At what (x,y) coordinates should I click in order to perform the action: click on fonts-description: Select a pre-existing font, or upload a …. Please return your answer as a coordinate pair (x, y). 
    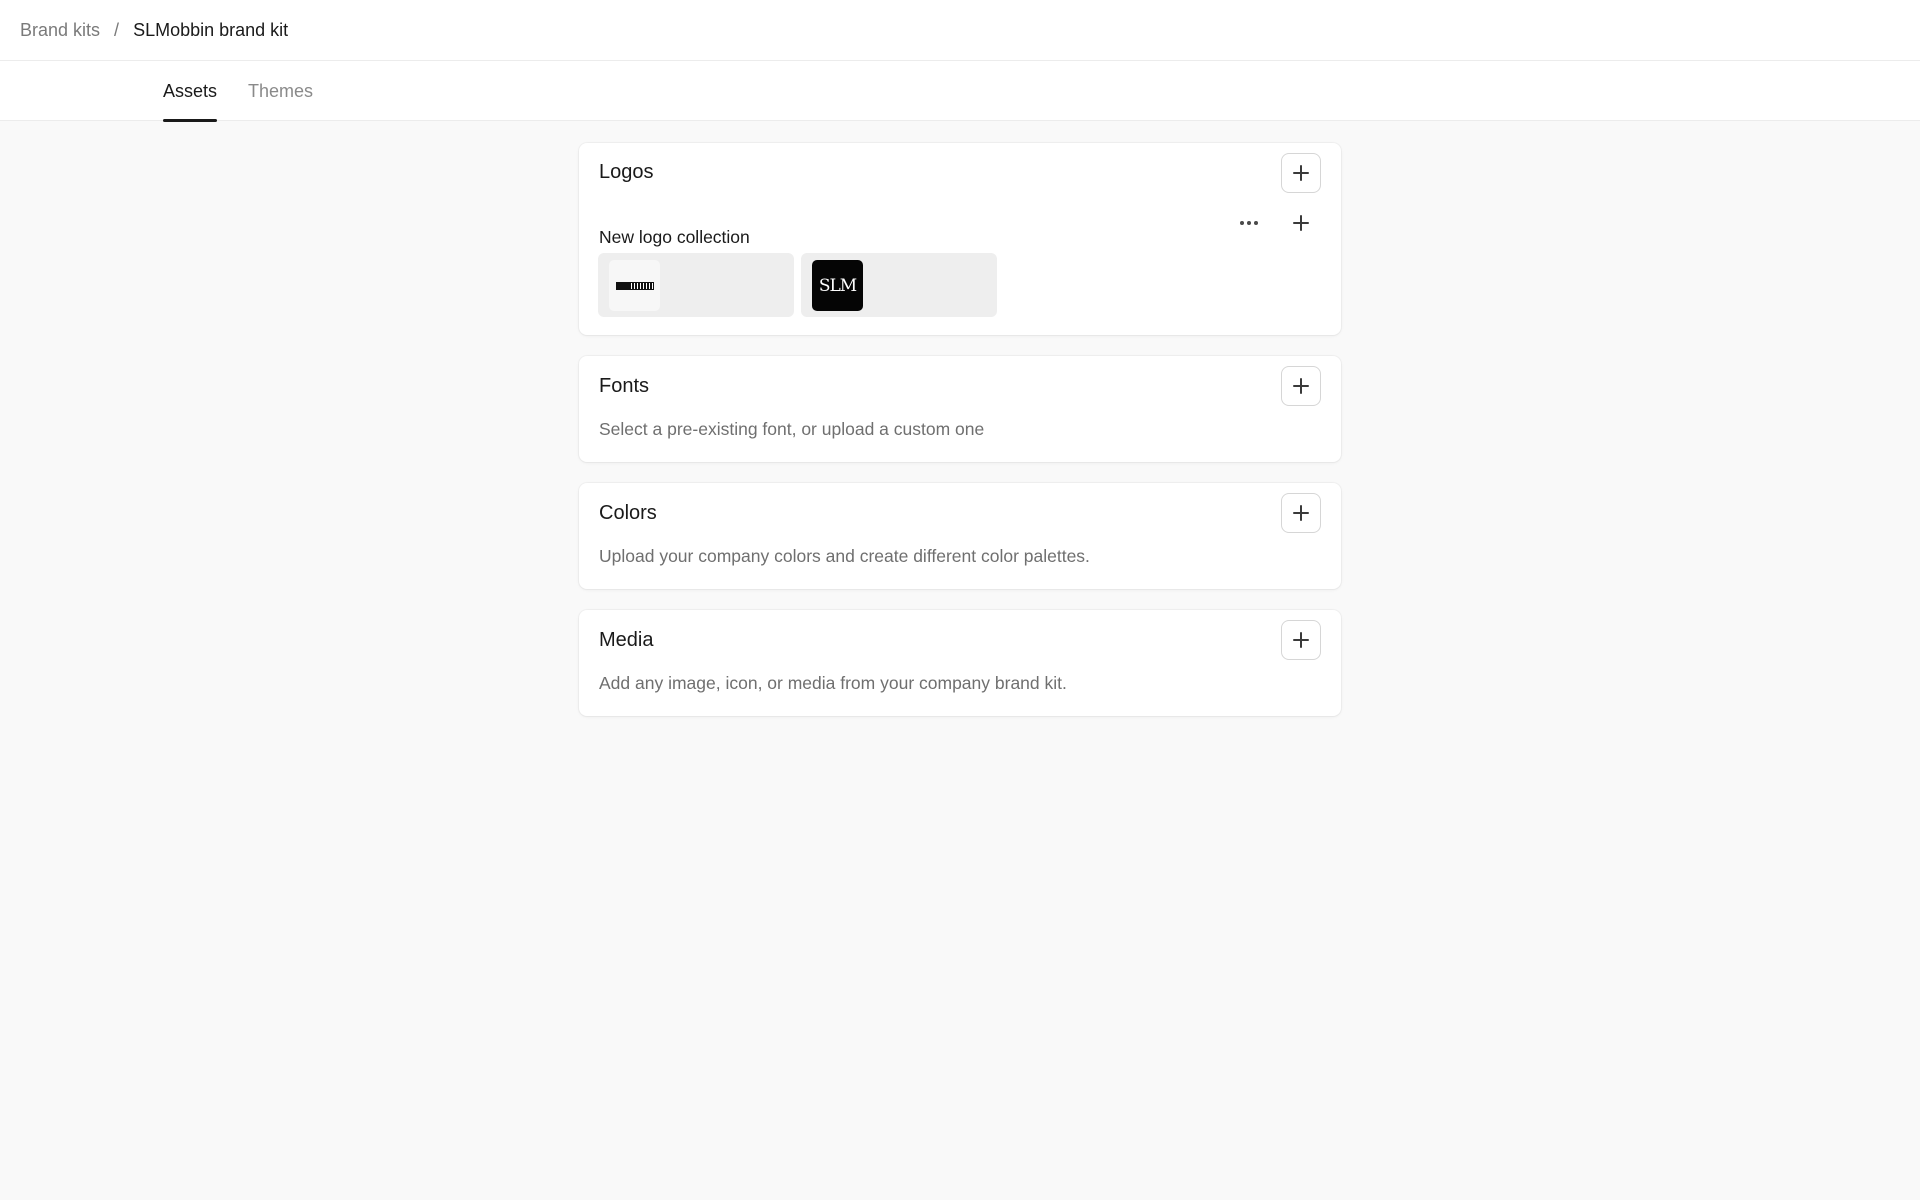
    Looking at the image, I should click on (792, 429).